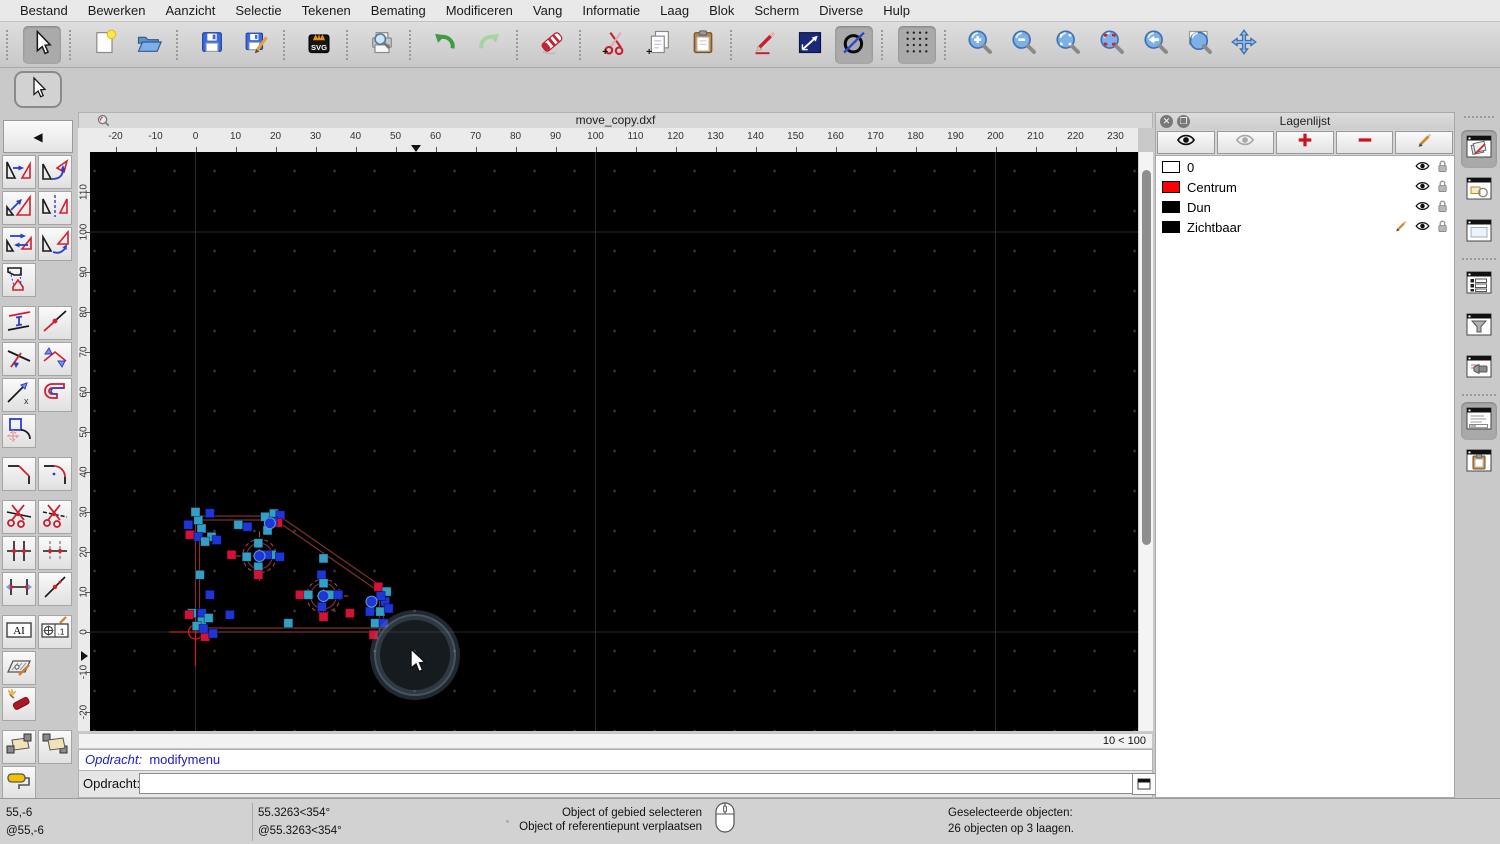  What do you see at coordinates (19, 395) in the screenshot?
I see `lengthen-tool-button: x` at bounding box center [19, 395].